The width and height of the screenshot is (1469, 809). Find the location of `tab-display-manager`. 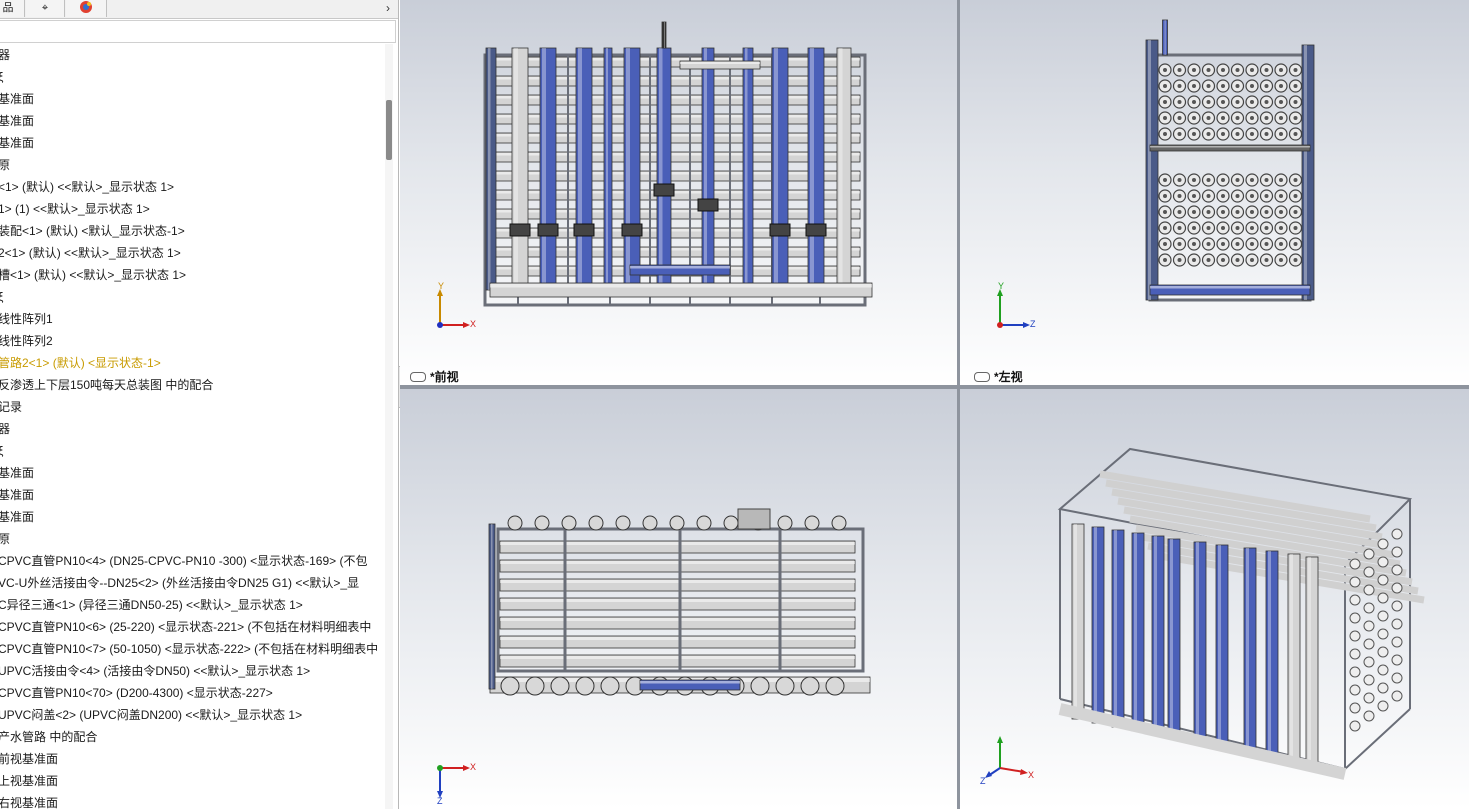

tab-display-manager is located at coordinates (86, 8).